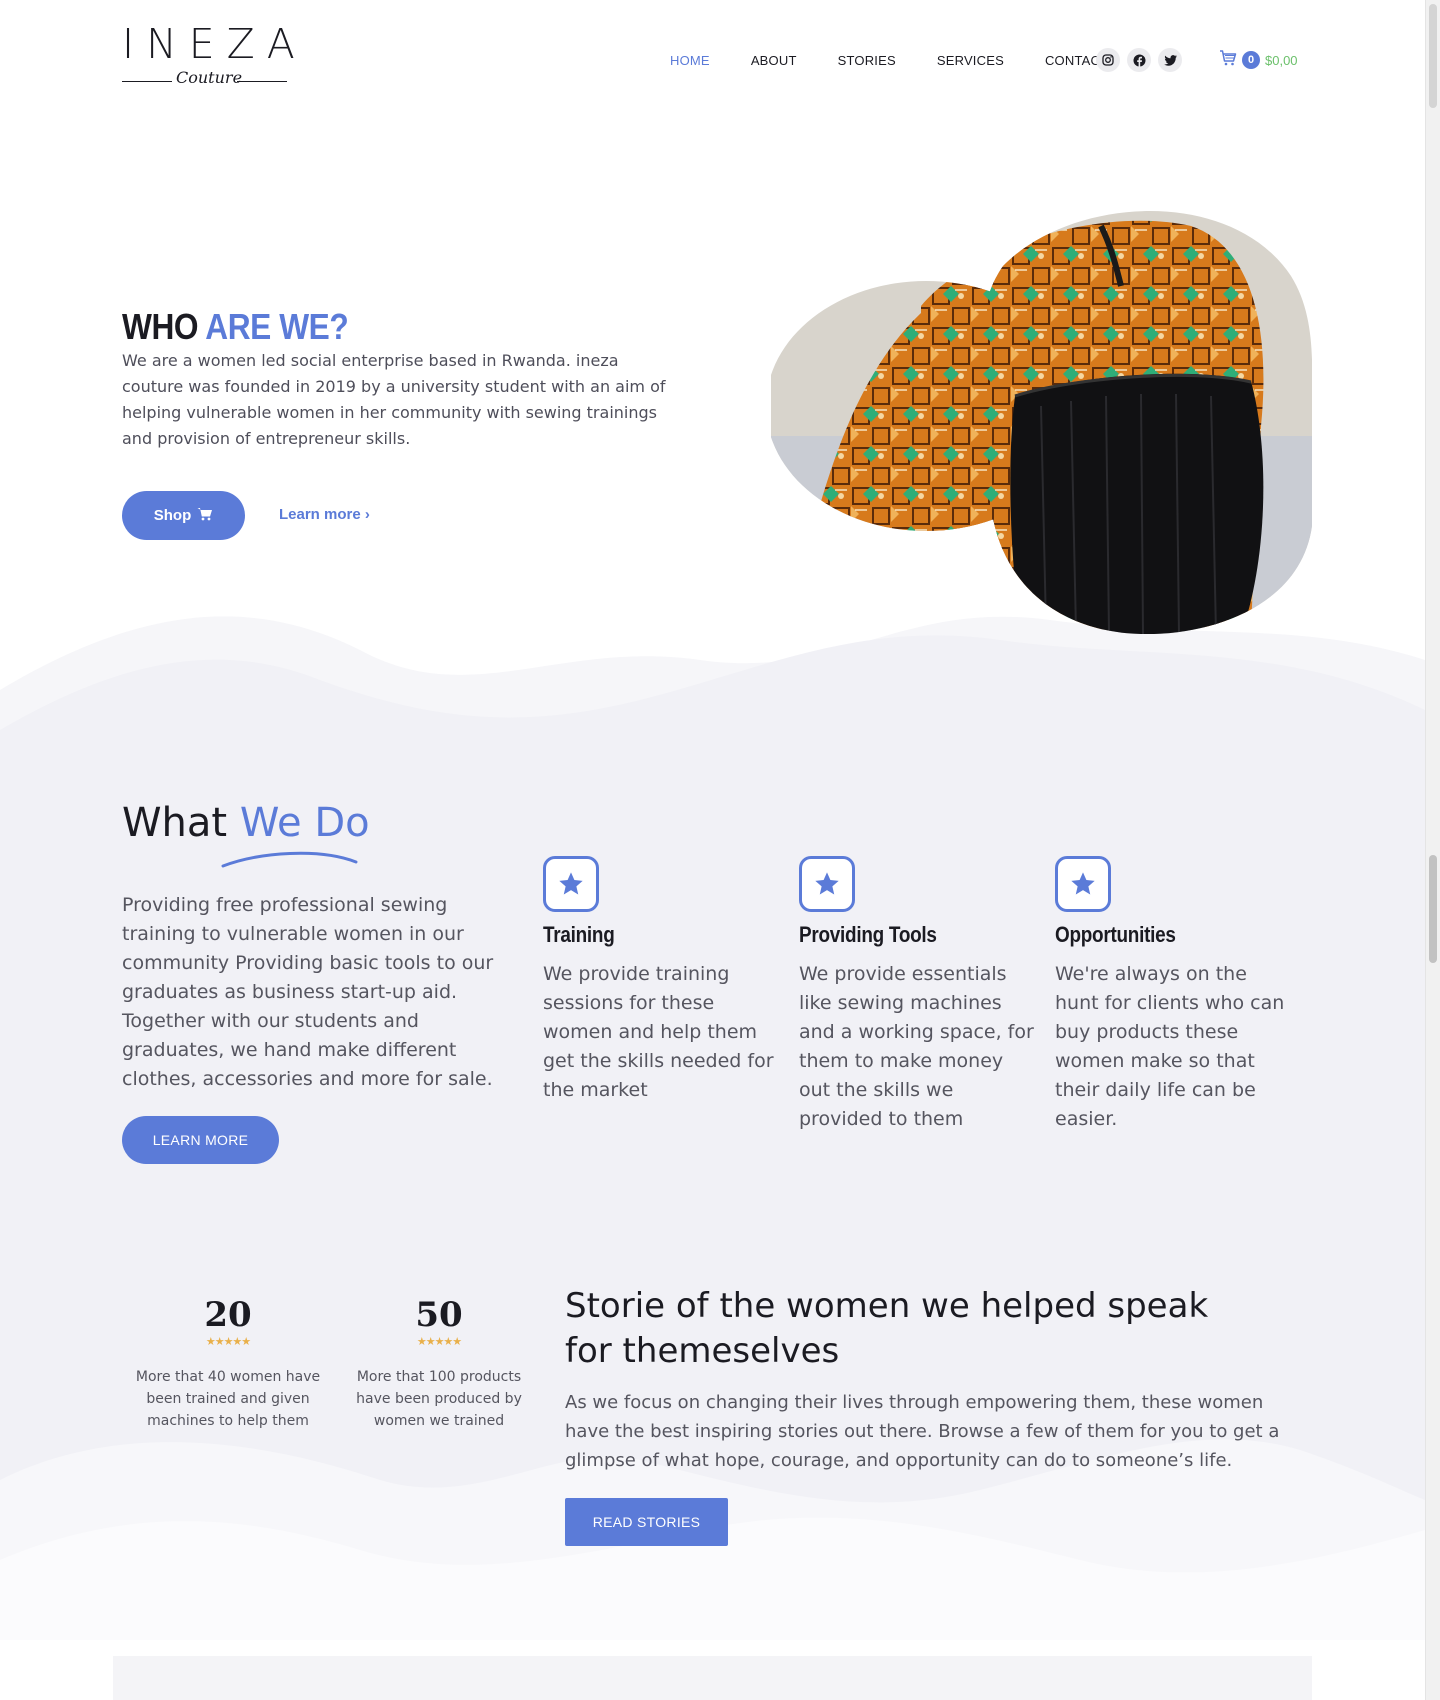 The image size is (1440, 1700). Describe the element at coordinates (320, 514) in the screenshot. I see `learn-more-label: Learn more` at that location.